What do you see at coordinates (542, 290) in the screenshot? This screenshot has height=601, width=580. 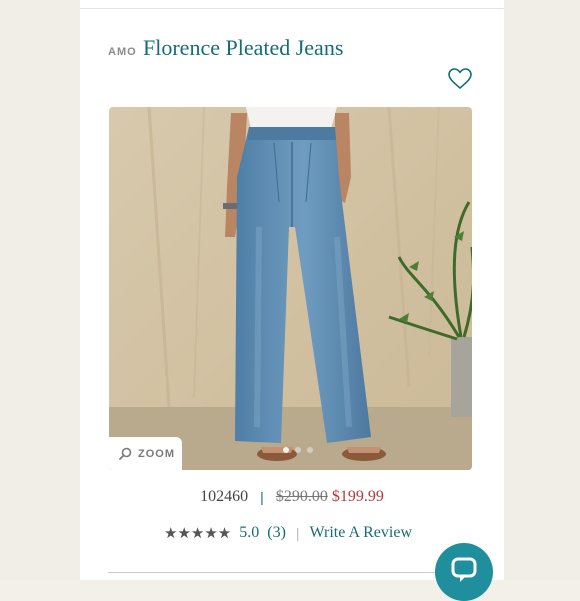 I see `right-margin` at bounding box center [542, 290].